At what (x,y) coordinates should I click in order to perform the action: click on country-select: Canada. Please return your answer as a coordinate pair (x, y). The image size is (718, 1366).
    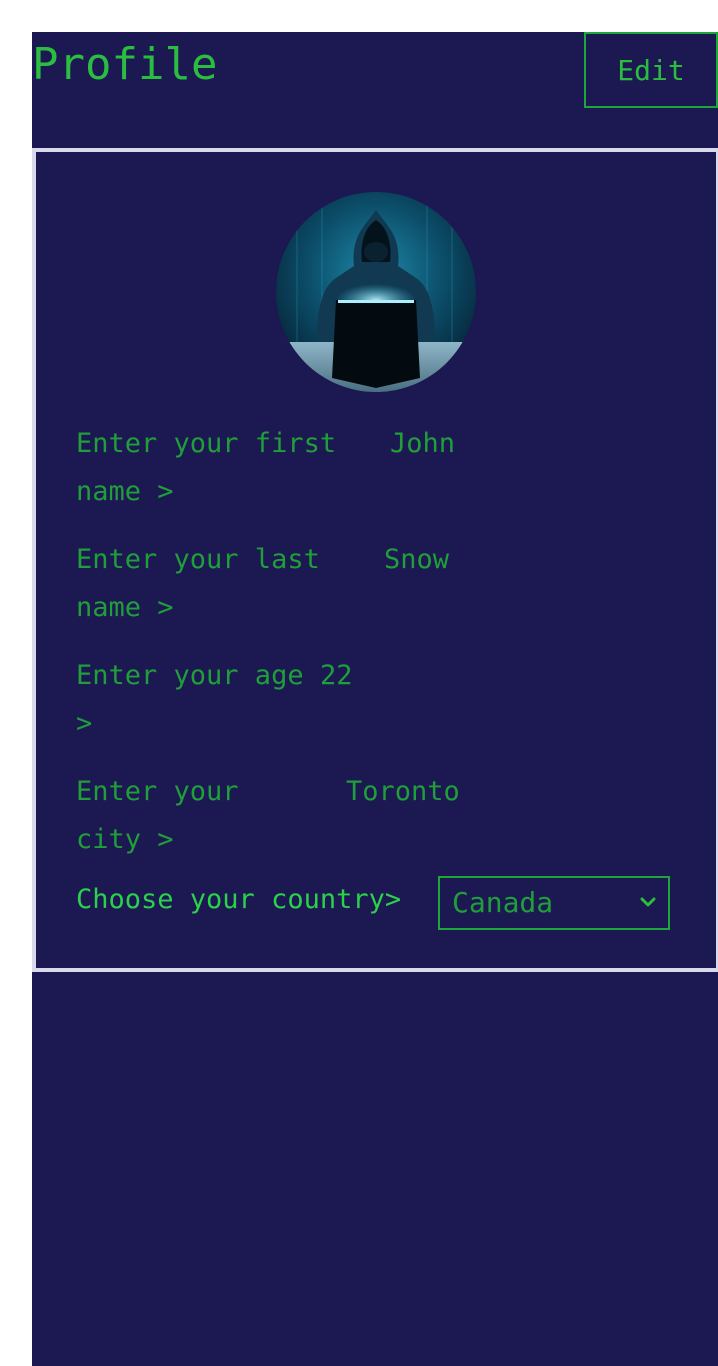
    Looking at the image, I should click on (554, 903).